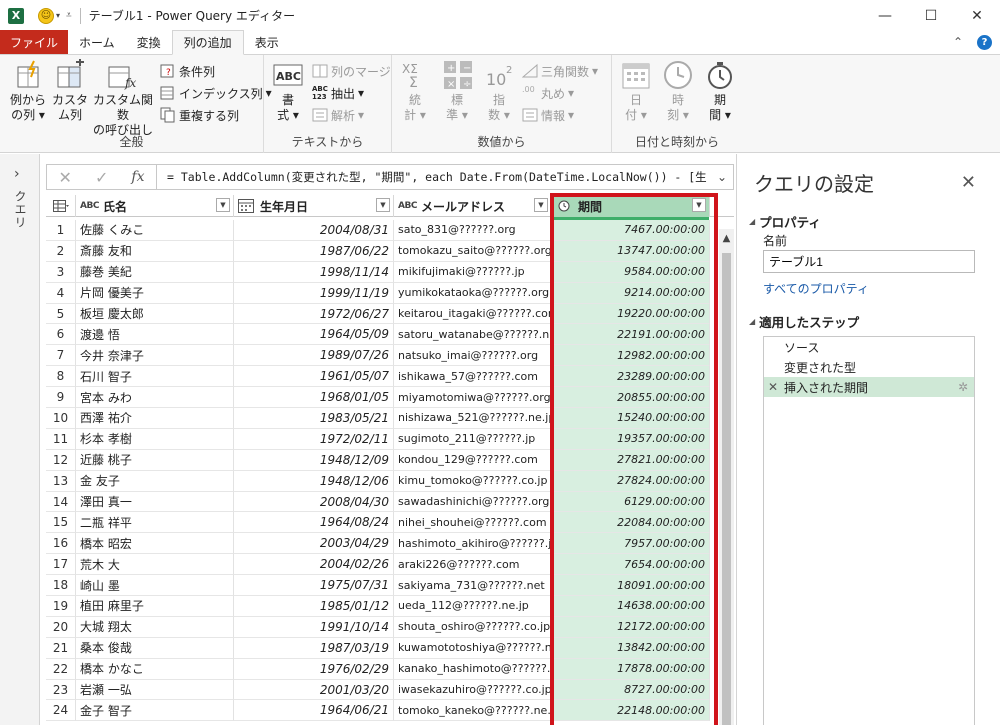 This screenshot has width=1000, height=725. I want to click on smiley-icon: ☺, so click(46, 15).